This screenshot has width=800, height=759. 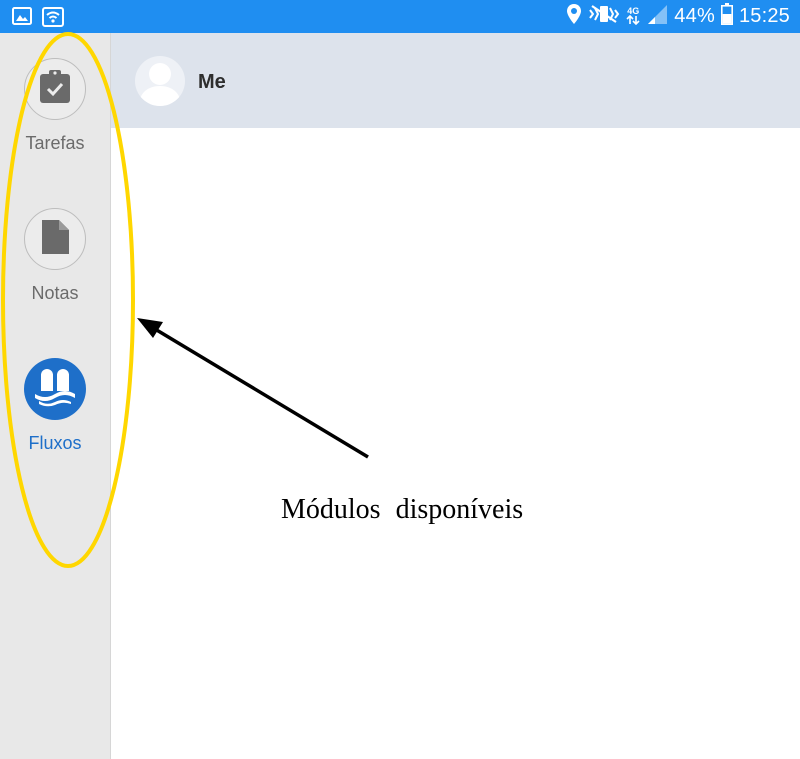 What do you see at coordinates (55, 443) in the screenshot?
I see `module-label: Fluxos` at bounding box center [55, 443].